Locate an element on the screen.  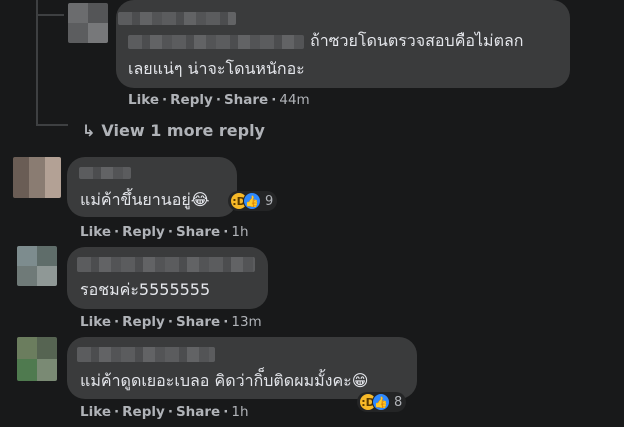
thread-line-branch is located at coordinates (50, 15).